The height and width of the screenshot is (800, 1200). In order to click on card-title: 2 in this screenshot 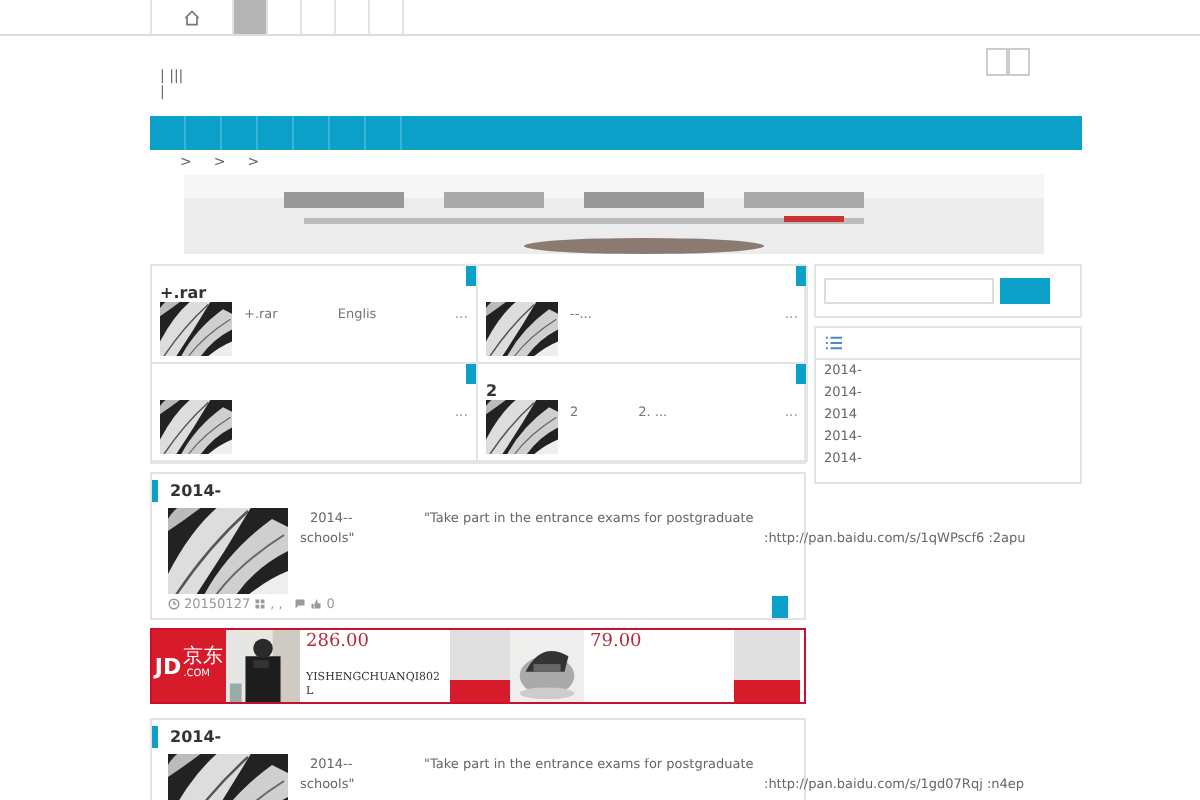, I will do `click(642, 391)`.